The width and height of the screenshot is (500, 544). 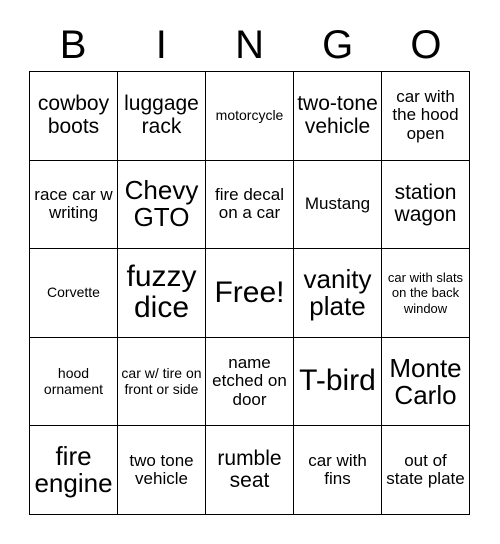 I want to click on bingo-cell-label: fire engine, so click(x=73, y=470).